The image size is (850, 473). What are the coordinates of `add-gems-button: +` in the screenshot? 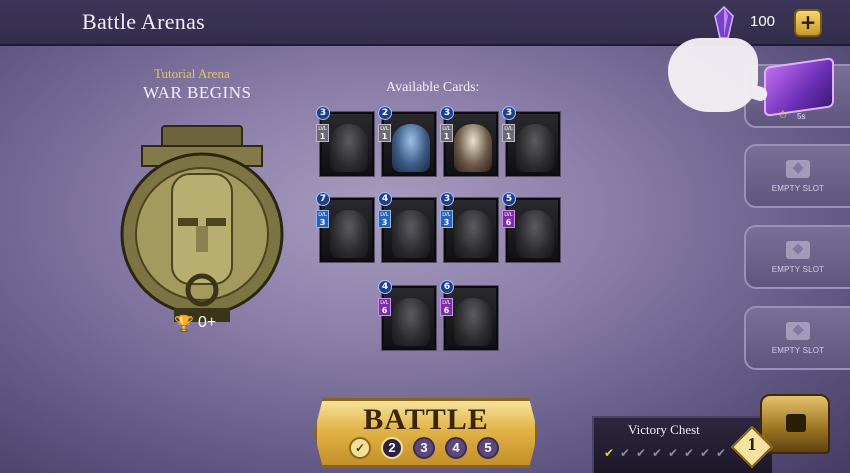 It's located at (808, 23).